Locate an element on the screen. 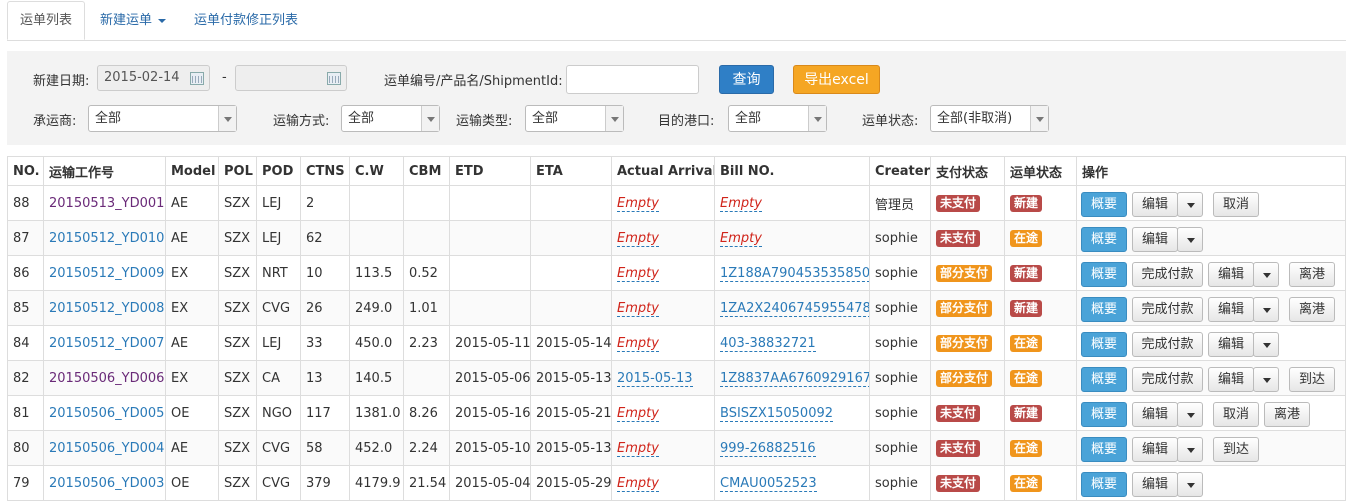 The image size is (1346, 501). export-excel-button: 导出excel is located at coordinates (836, 79).